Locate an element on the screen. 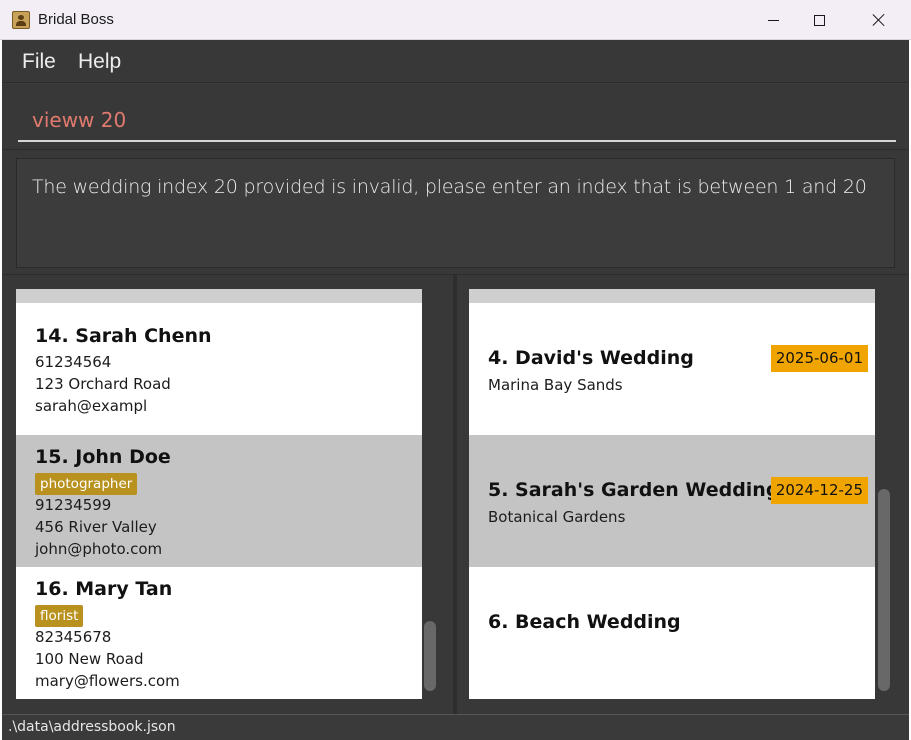 Image resolution: width=911 pixels, height=740 pixels. close-icon is located at coordinates (879, 20).